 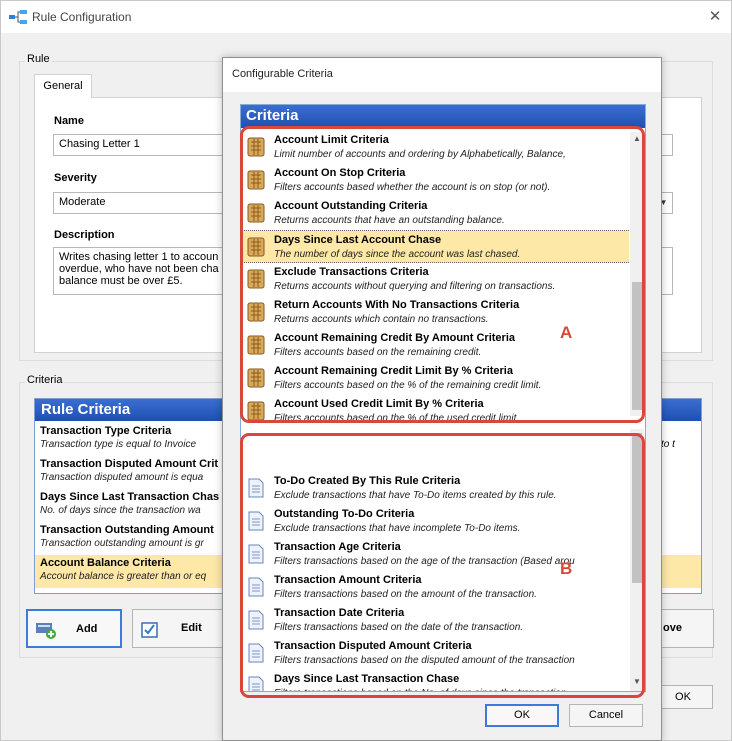 What do you see at coordinates (442, 75) in the screenshot?
I see `dialog-title-bar: Configurable Criteria` at bounding box center [442, 75].